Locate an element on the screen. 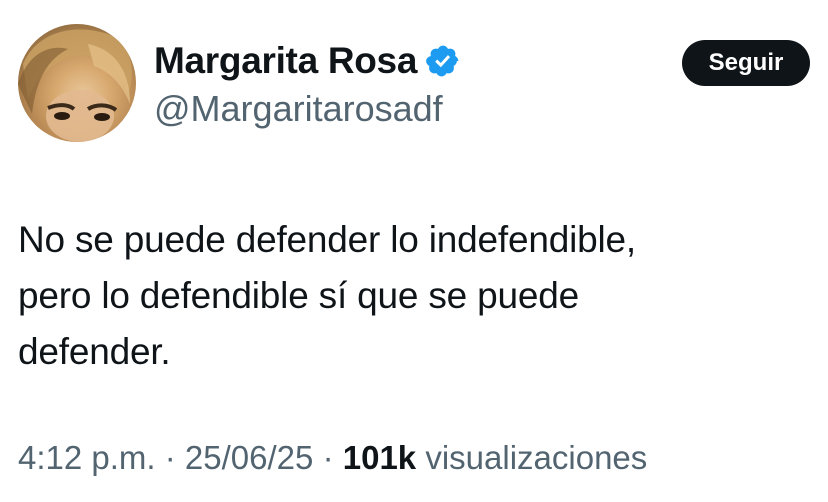 This screenshot has height=502, width=828. tweet-time: 4:12 p.m. is located at coordinates (87, 457).